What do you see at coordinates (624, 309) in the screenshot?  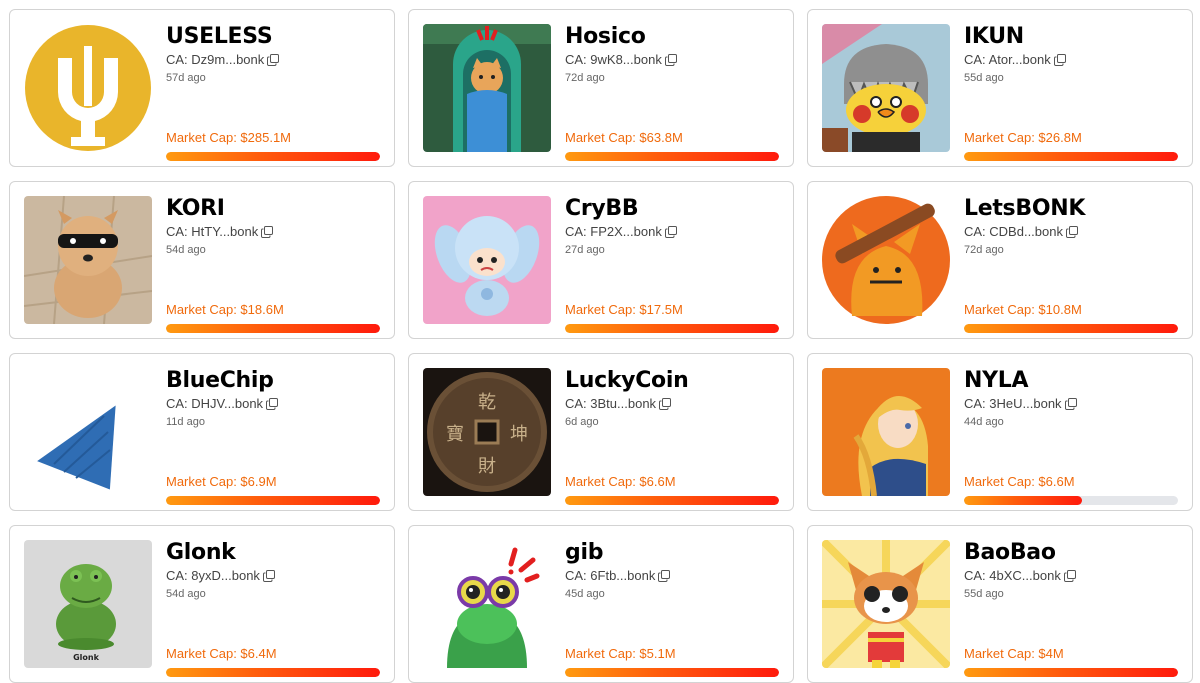 I see `market-cap-label: Market Cap: $17.5M` at bounding box center [624, 309].